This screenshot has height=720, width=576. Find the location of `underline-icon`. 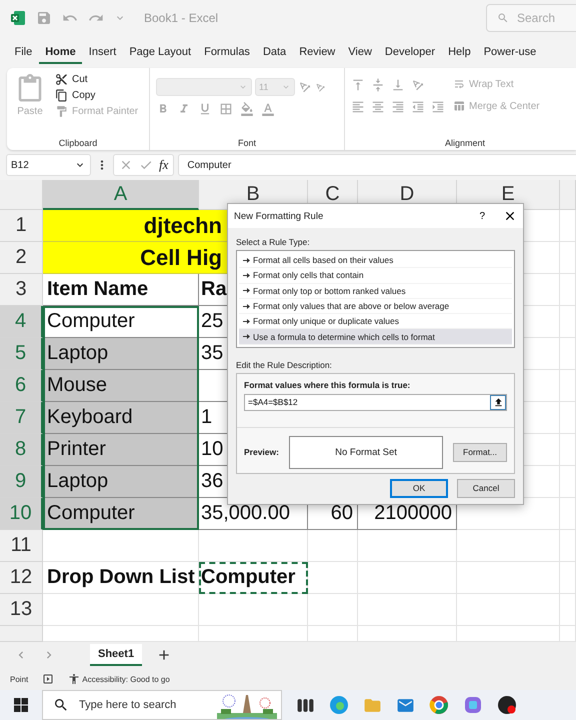

underline-icon is located at coordinates (205, 109).